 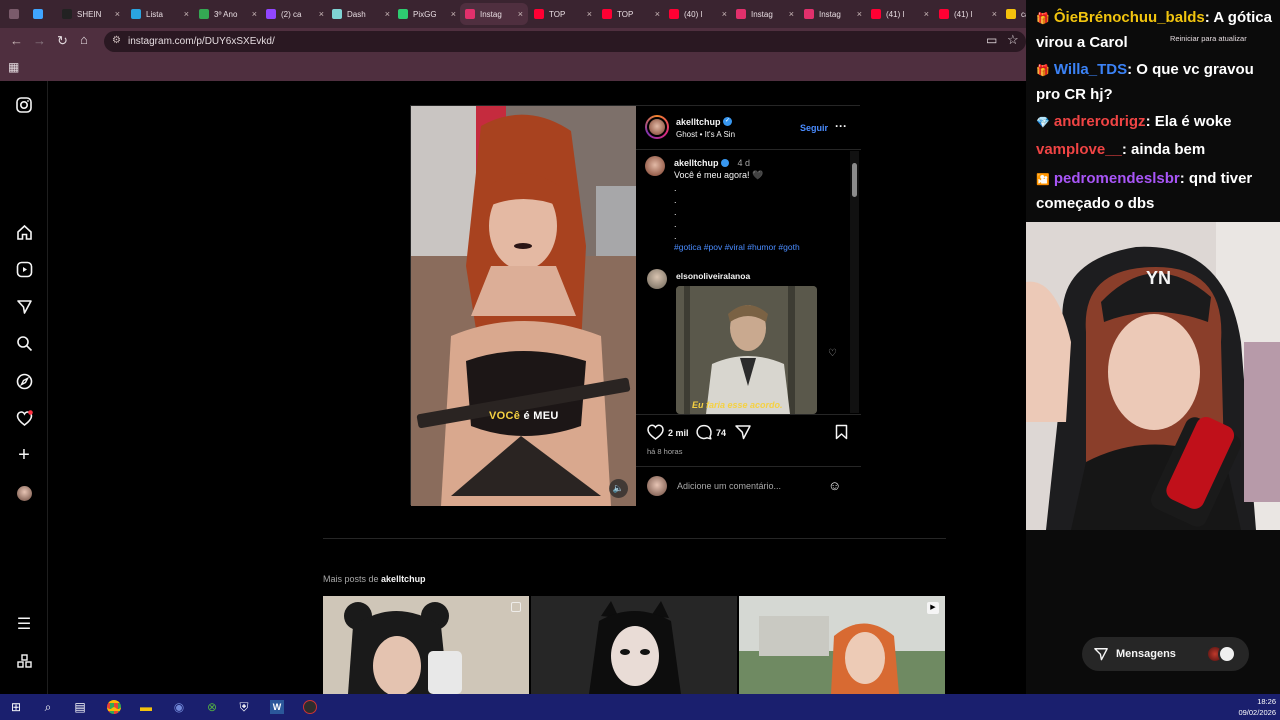 What do you see at coordinates (84, 39) in the screenshot?
I see `home-icon: ⌂` at bounding box center [84, 39].